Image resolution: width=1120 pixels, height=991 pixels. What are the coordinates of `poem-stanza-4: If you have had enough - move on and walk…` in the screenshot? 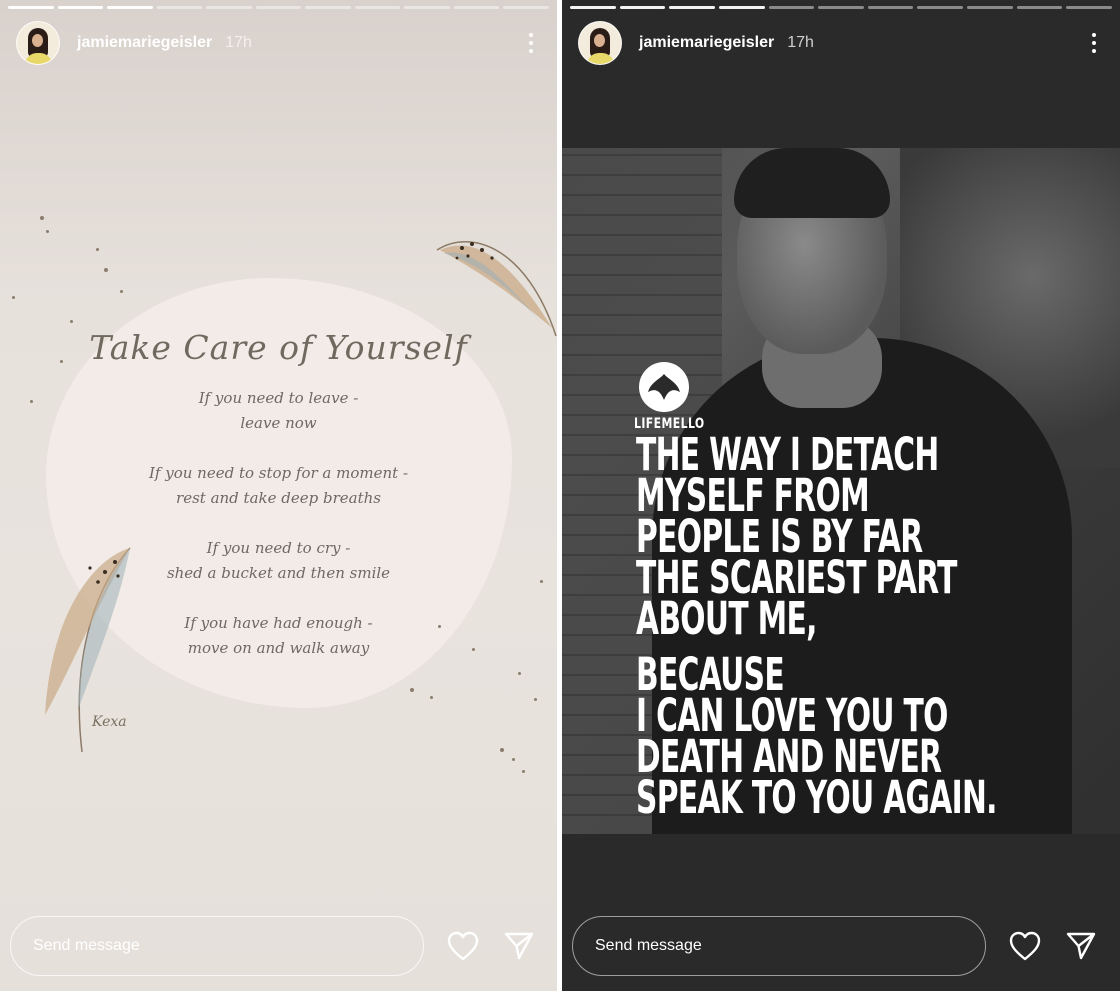 It's located at (278, 635).